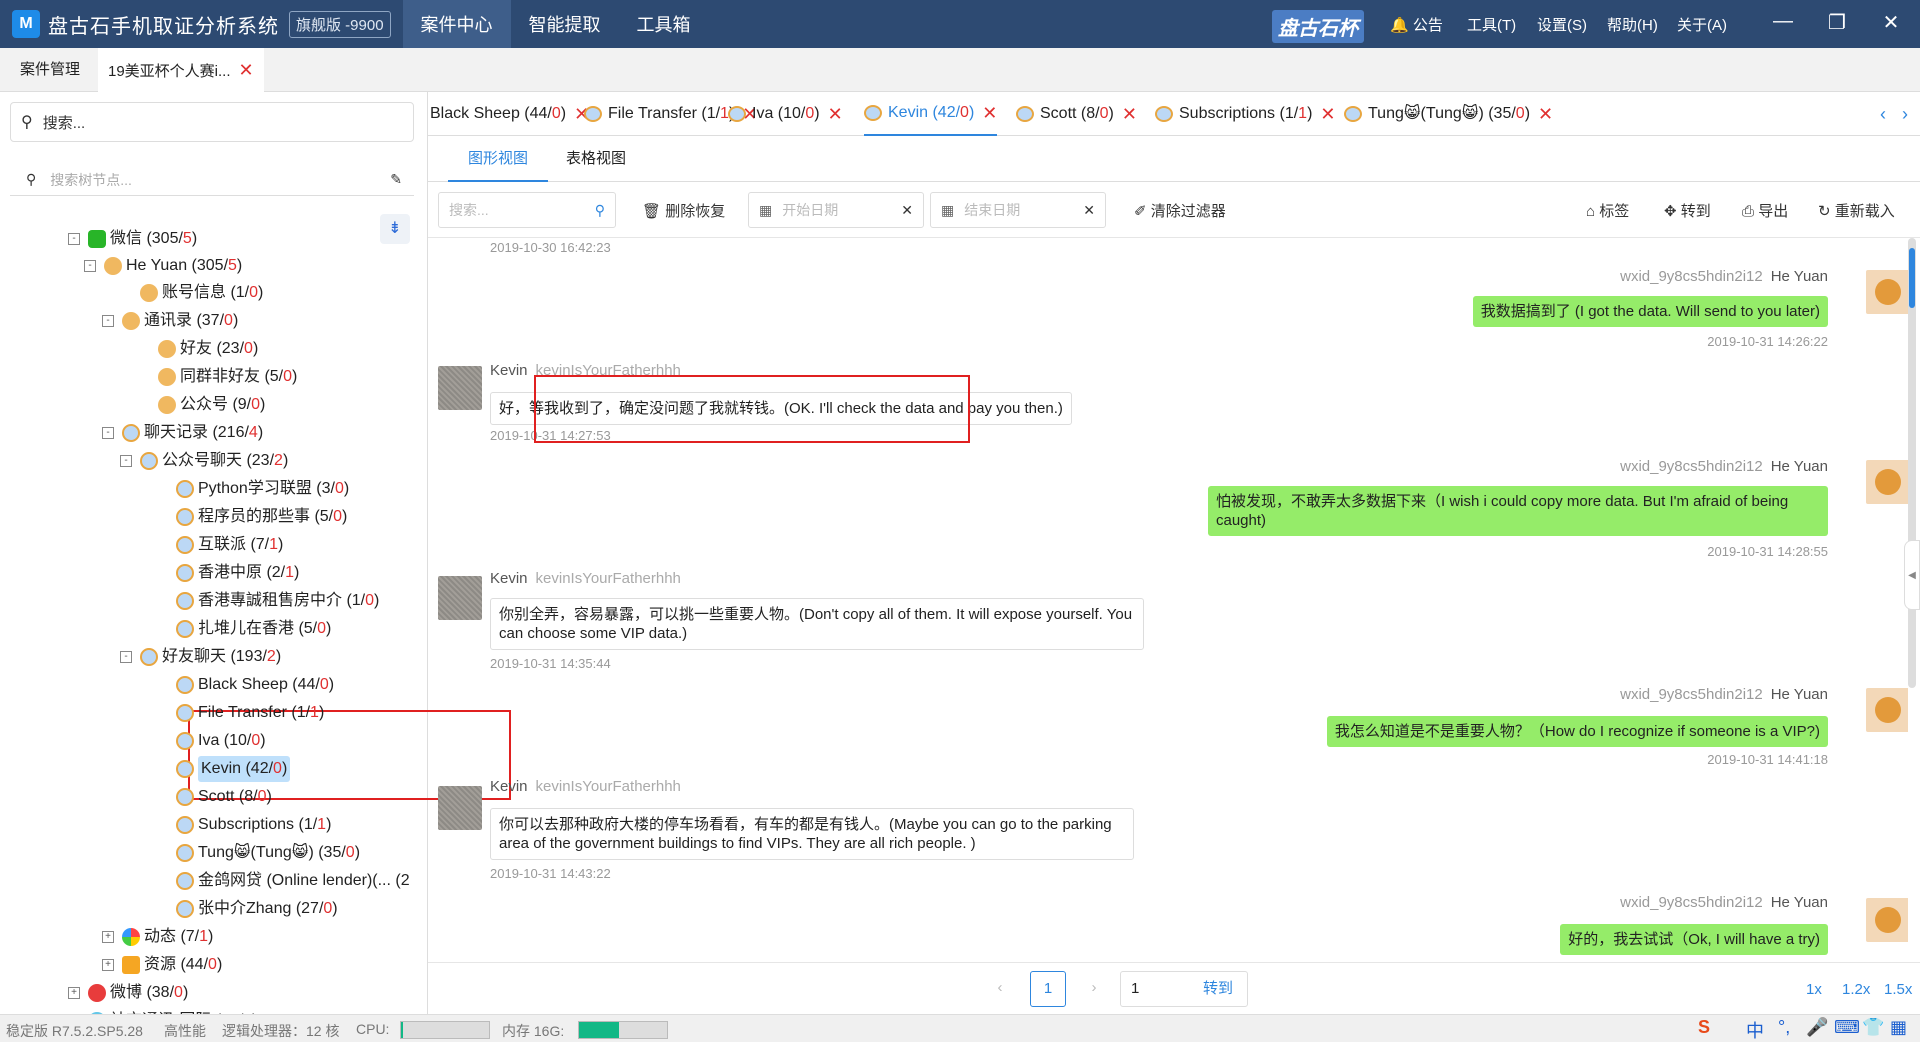  I want to click on tree-node: File Transfer (1/1), so click(250, 713).